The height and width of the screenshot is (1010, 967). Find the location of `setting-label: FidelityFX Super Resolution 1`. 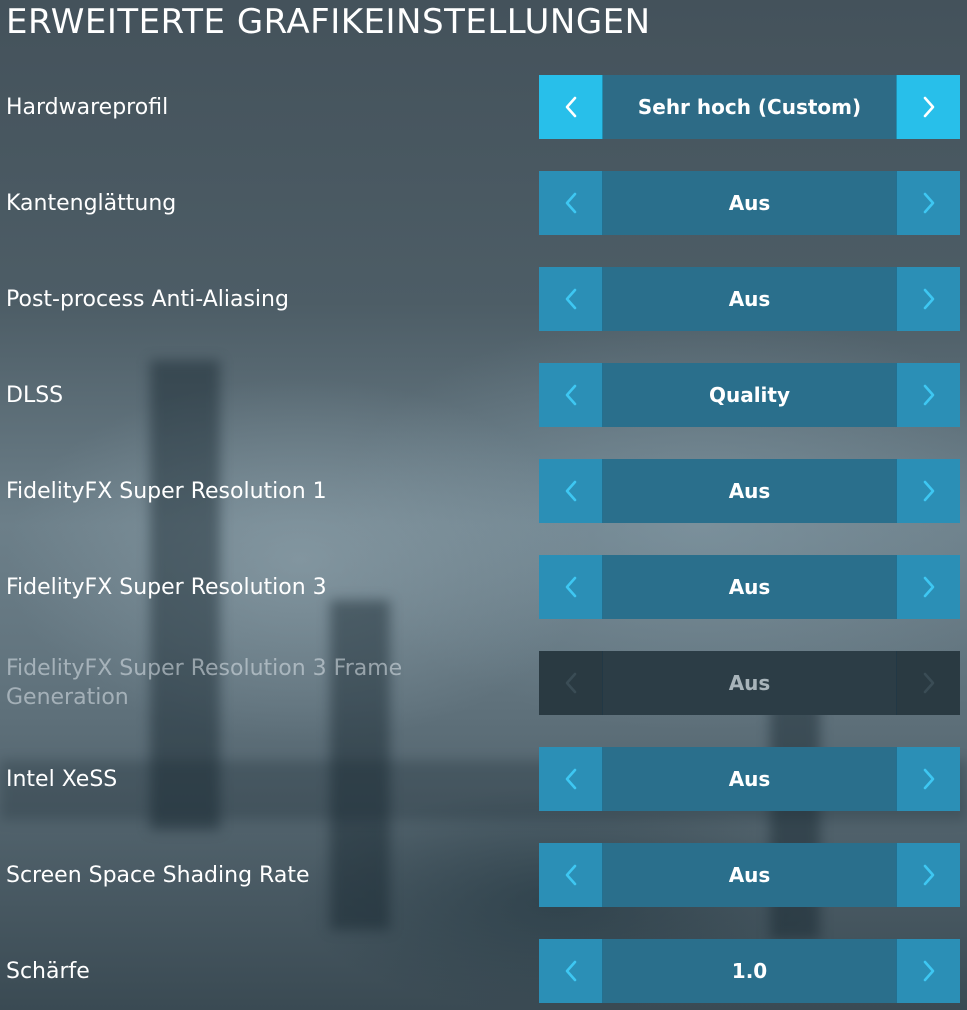

setting-label: FidelityFX Super Resolution 1 is located at coordinates (166, 491).